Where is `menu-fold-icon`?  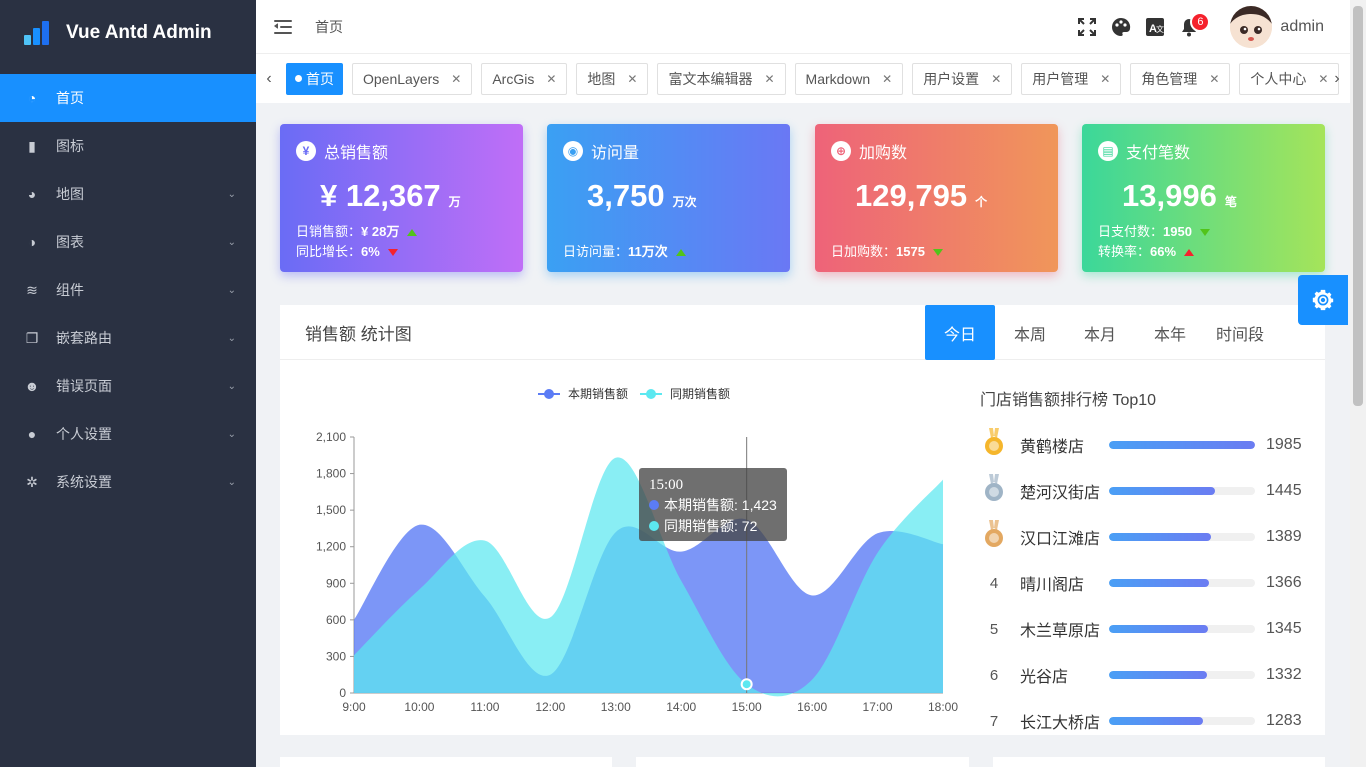
menu-fold-icon is located at coordinates (284, 27).